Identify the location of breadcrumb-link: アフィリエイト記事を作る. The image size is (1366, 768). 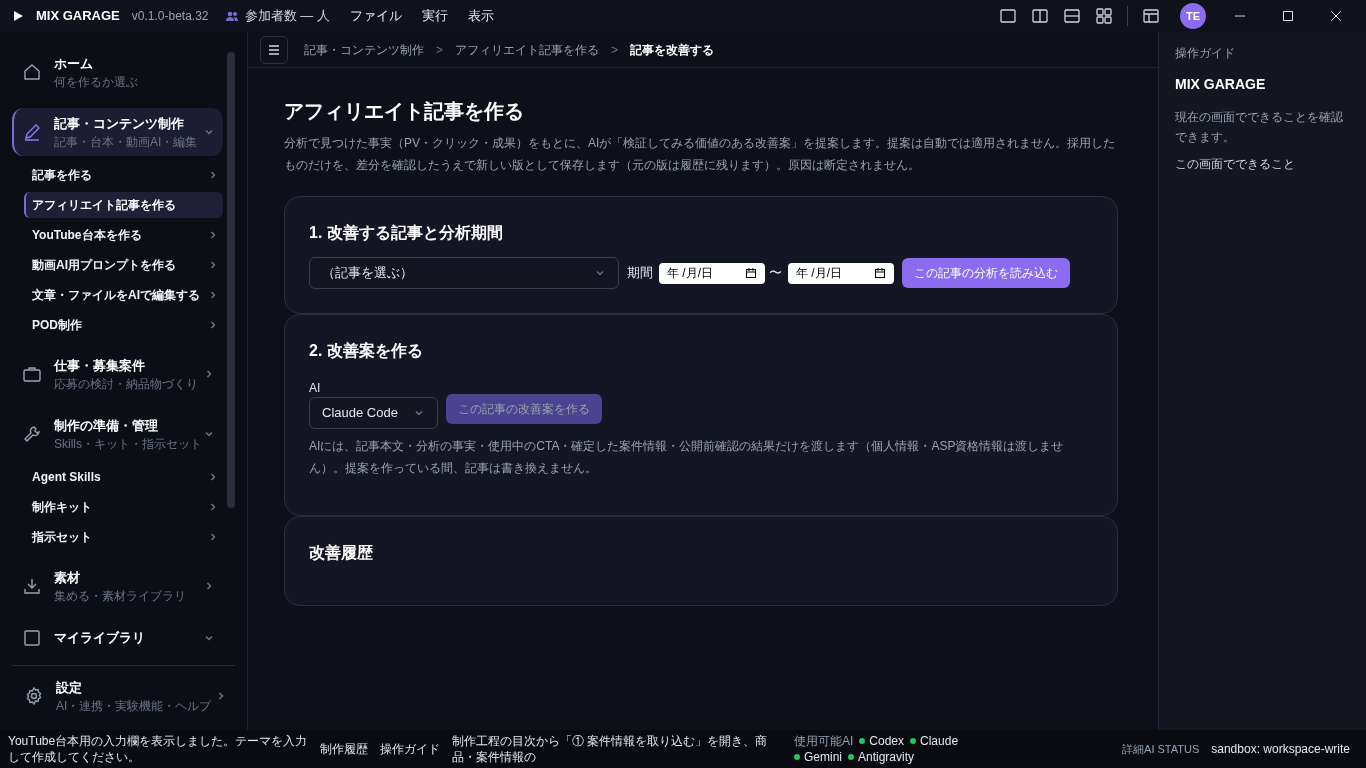
(527, 49).